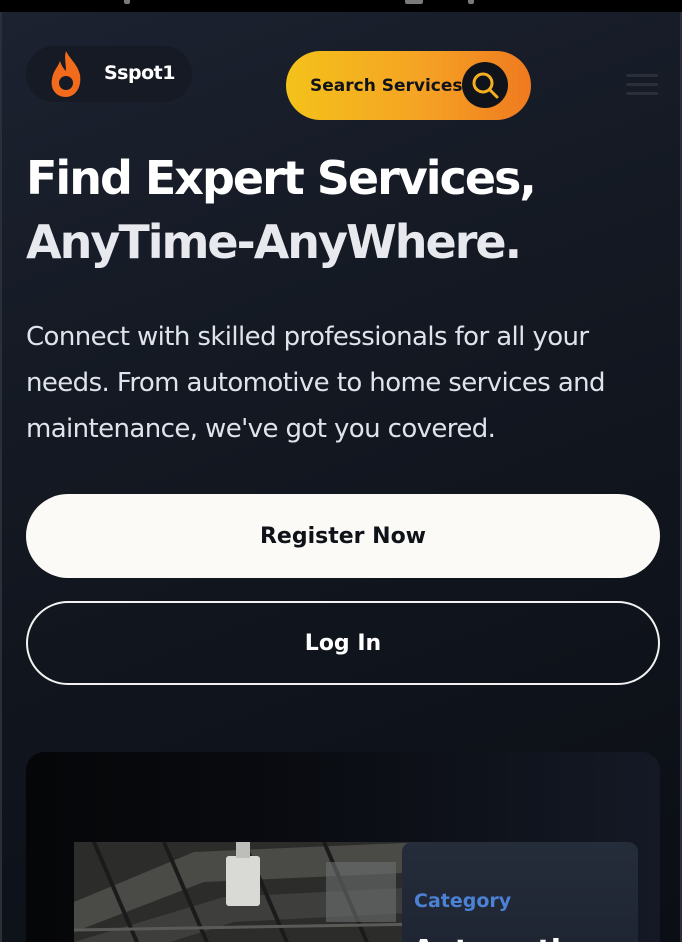 Image resolution: width=682 pixels, height=942 pixels. What do you see at coordinates (386, 86) in the screenshot?
I see `search-services-label: Search Services` at bounding box center [386, 86].